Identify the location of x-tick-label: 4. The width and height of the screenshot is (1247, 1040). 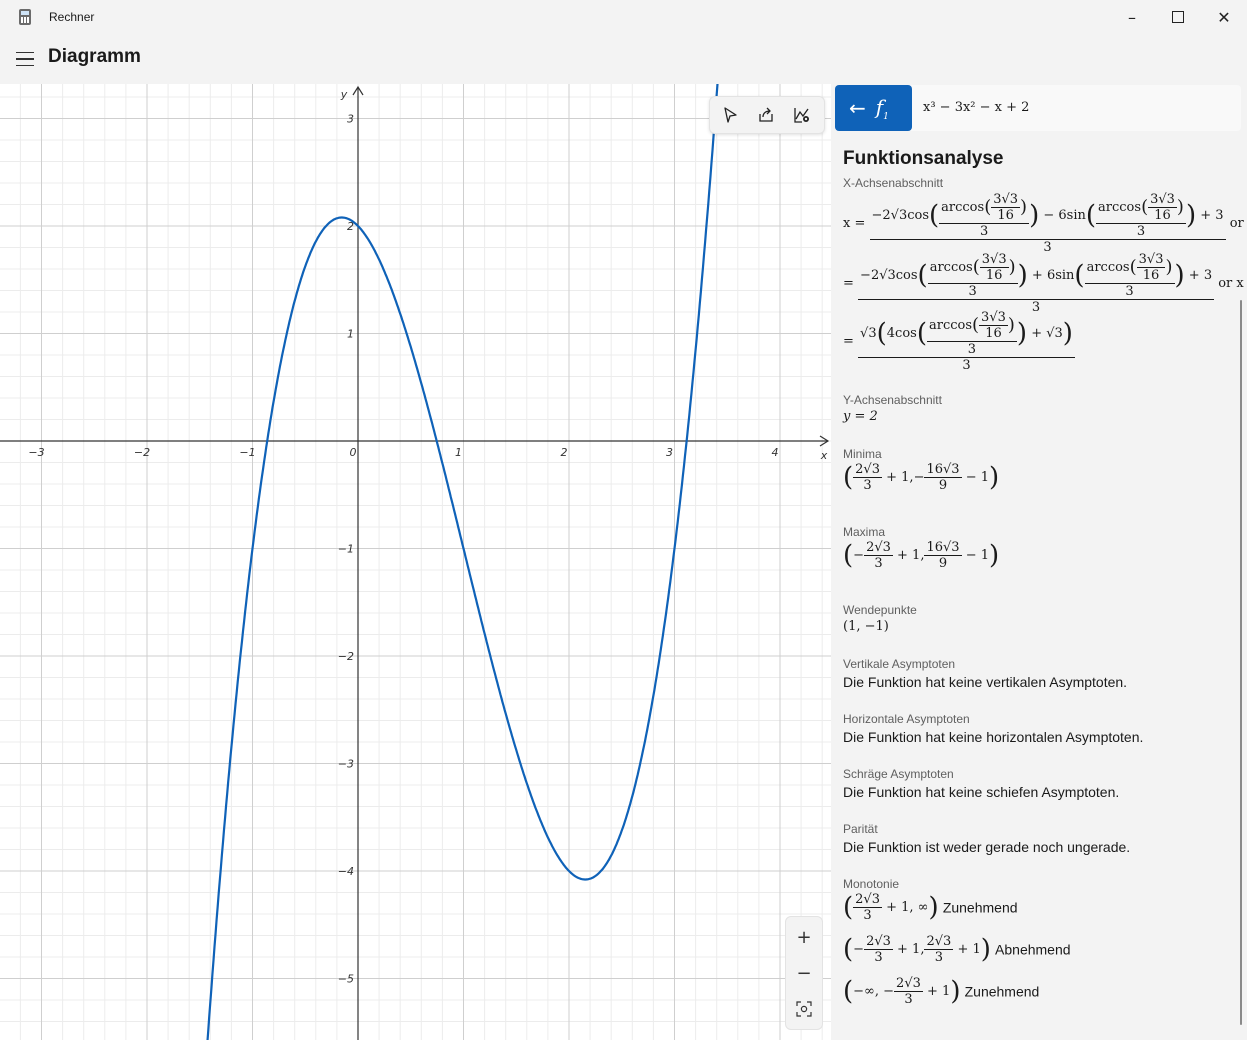
(775, 452).